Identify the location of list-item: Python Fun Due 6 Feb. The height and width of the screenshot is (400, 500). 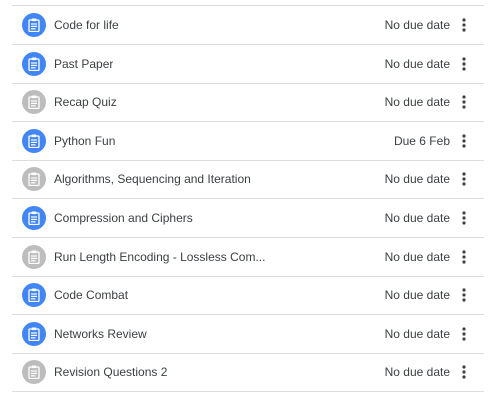
(248, 141).